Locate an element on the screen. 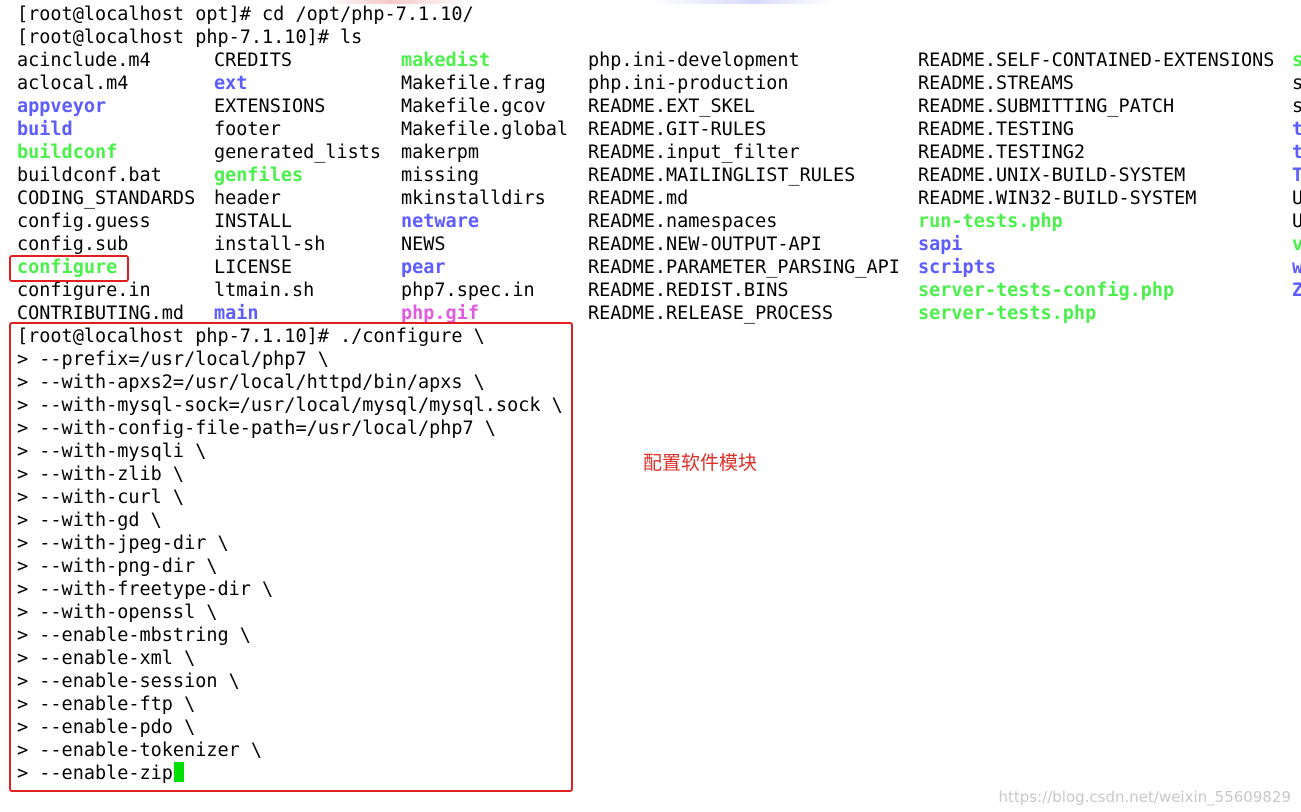  ls-entry-dir: build is located at coordinates (45, 129).